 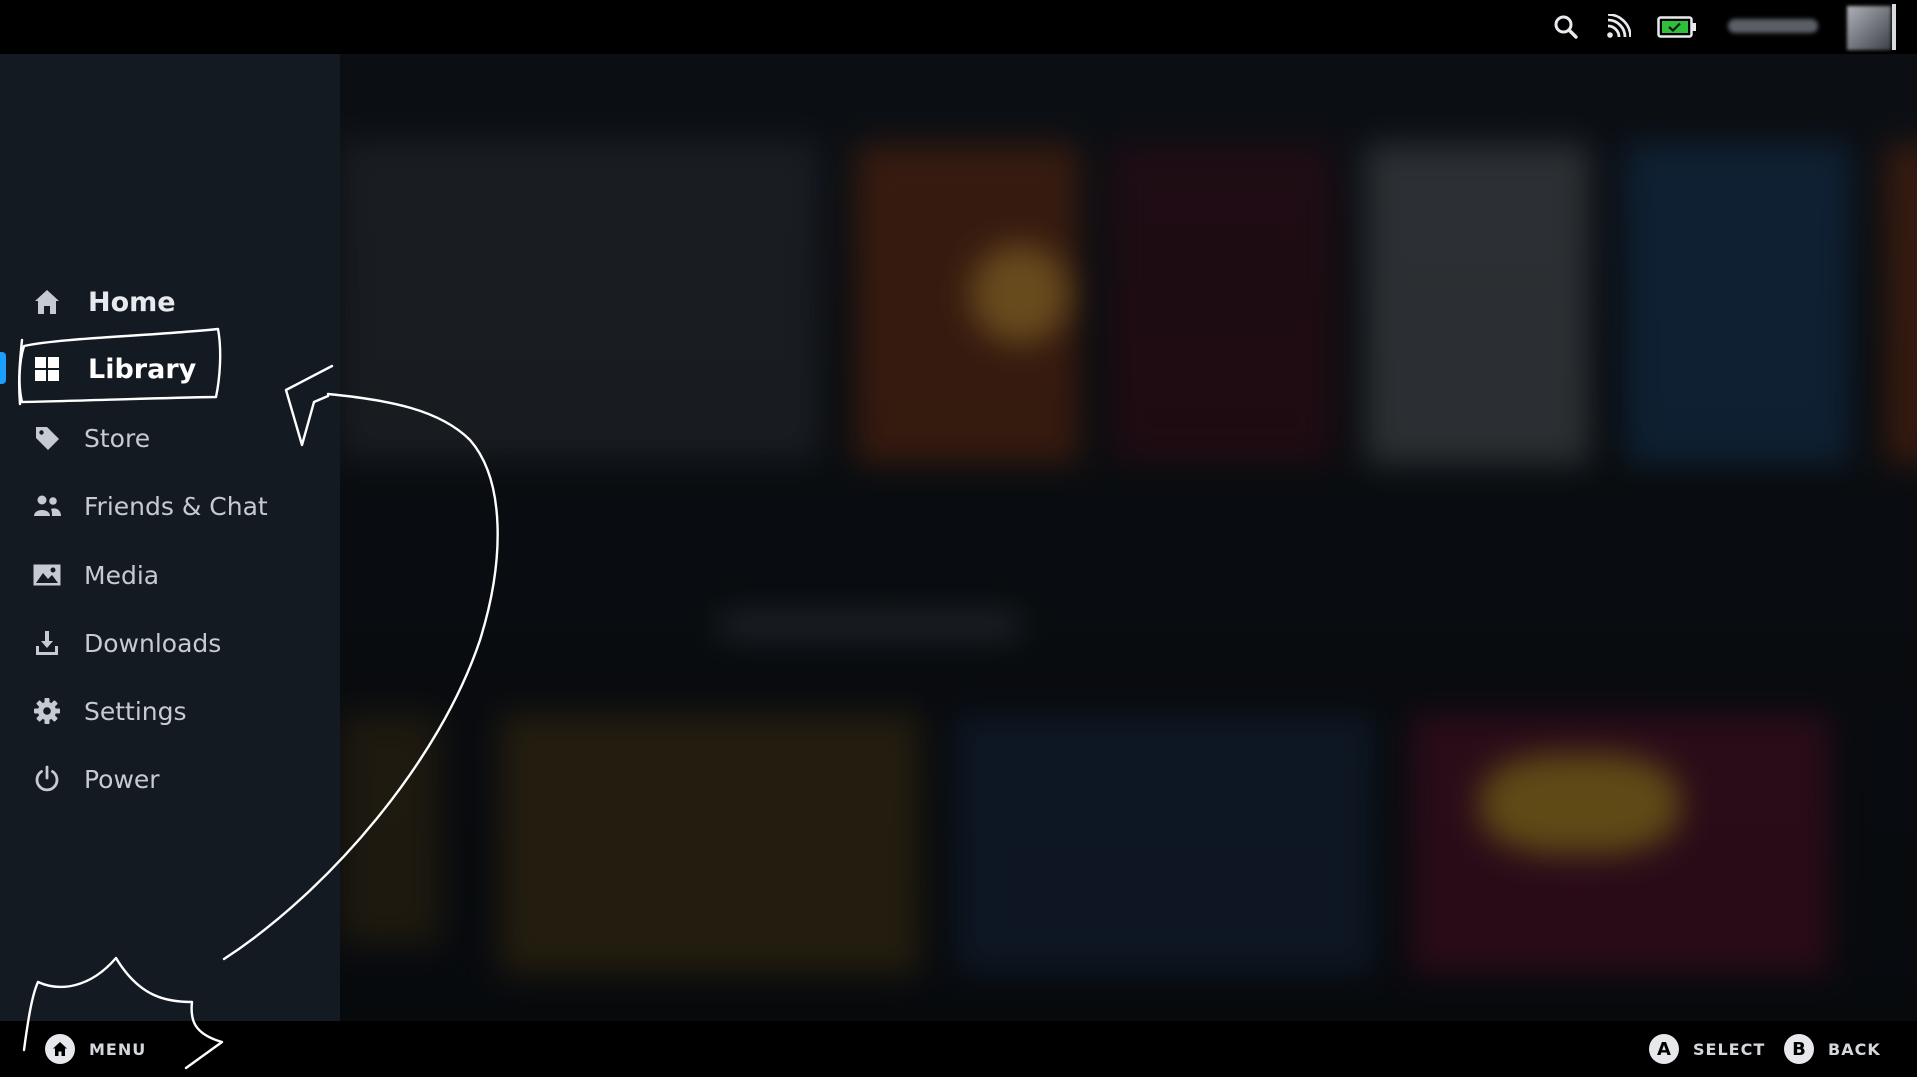 I want to click on select-hint-label: SELECT, so click(x=1729, y=1049).